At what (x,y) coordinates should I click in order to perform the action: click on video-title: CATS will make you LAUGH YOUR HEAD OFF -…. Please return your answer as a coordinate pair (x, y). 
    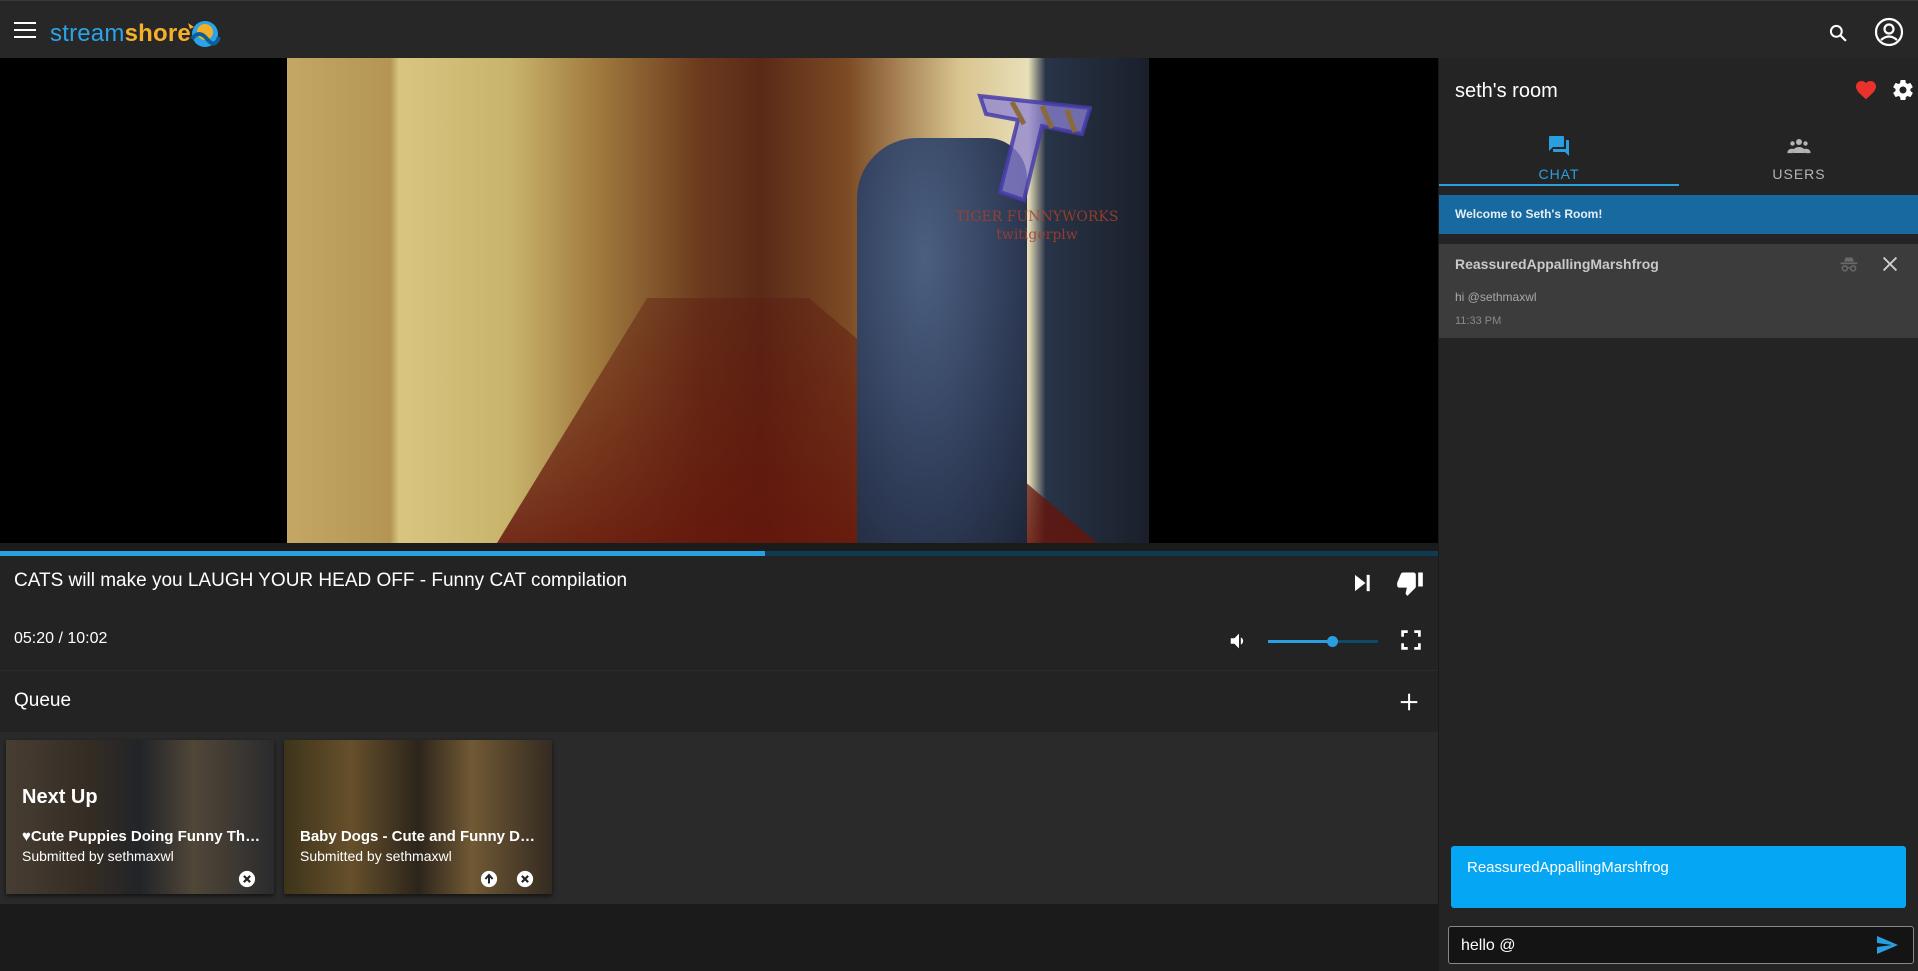
    Looking at the image, I should click on (321, 580).